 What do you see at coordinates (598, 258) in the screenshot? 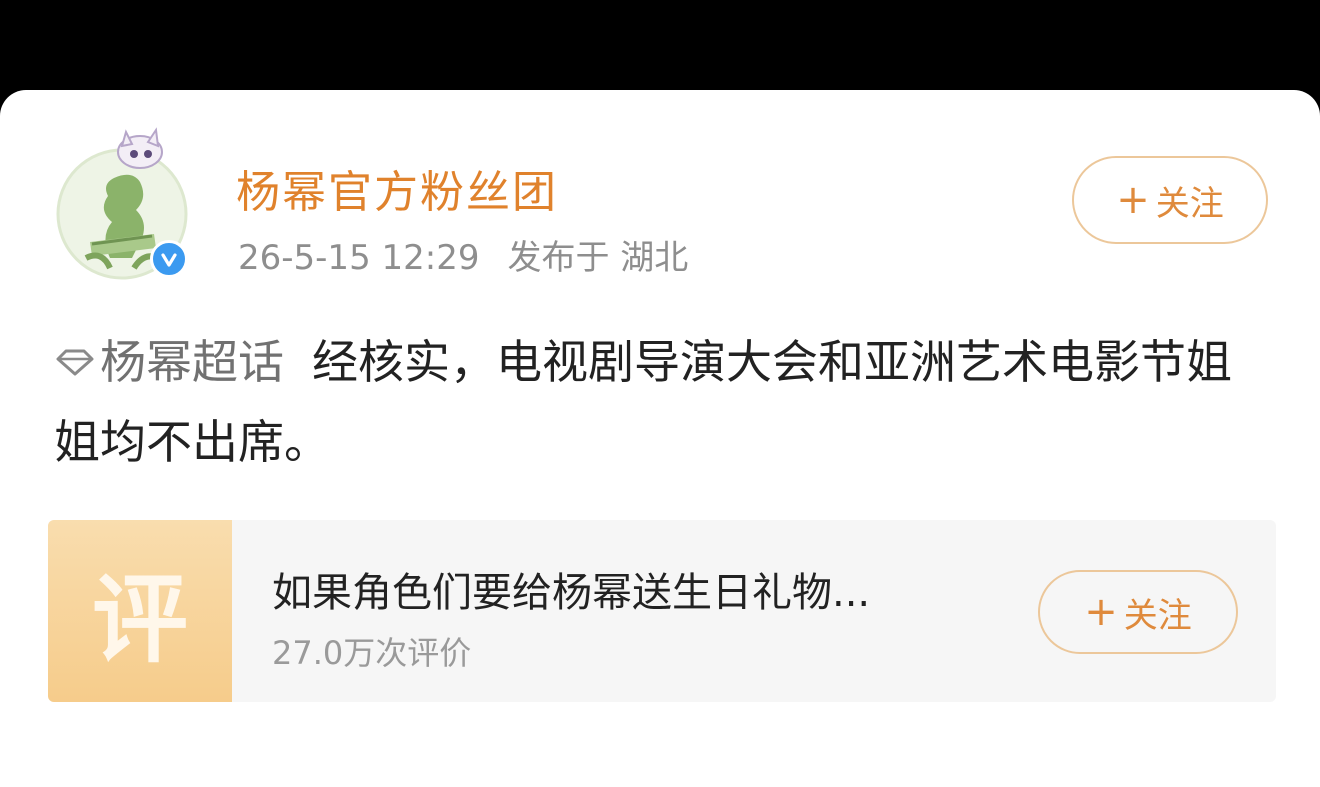
I see `post-location: 发布于 湖北` at bounding box center [598, 258].